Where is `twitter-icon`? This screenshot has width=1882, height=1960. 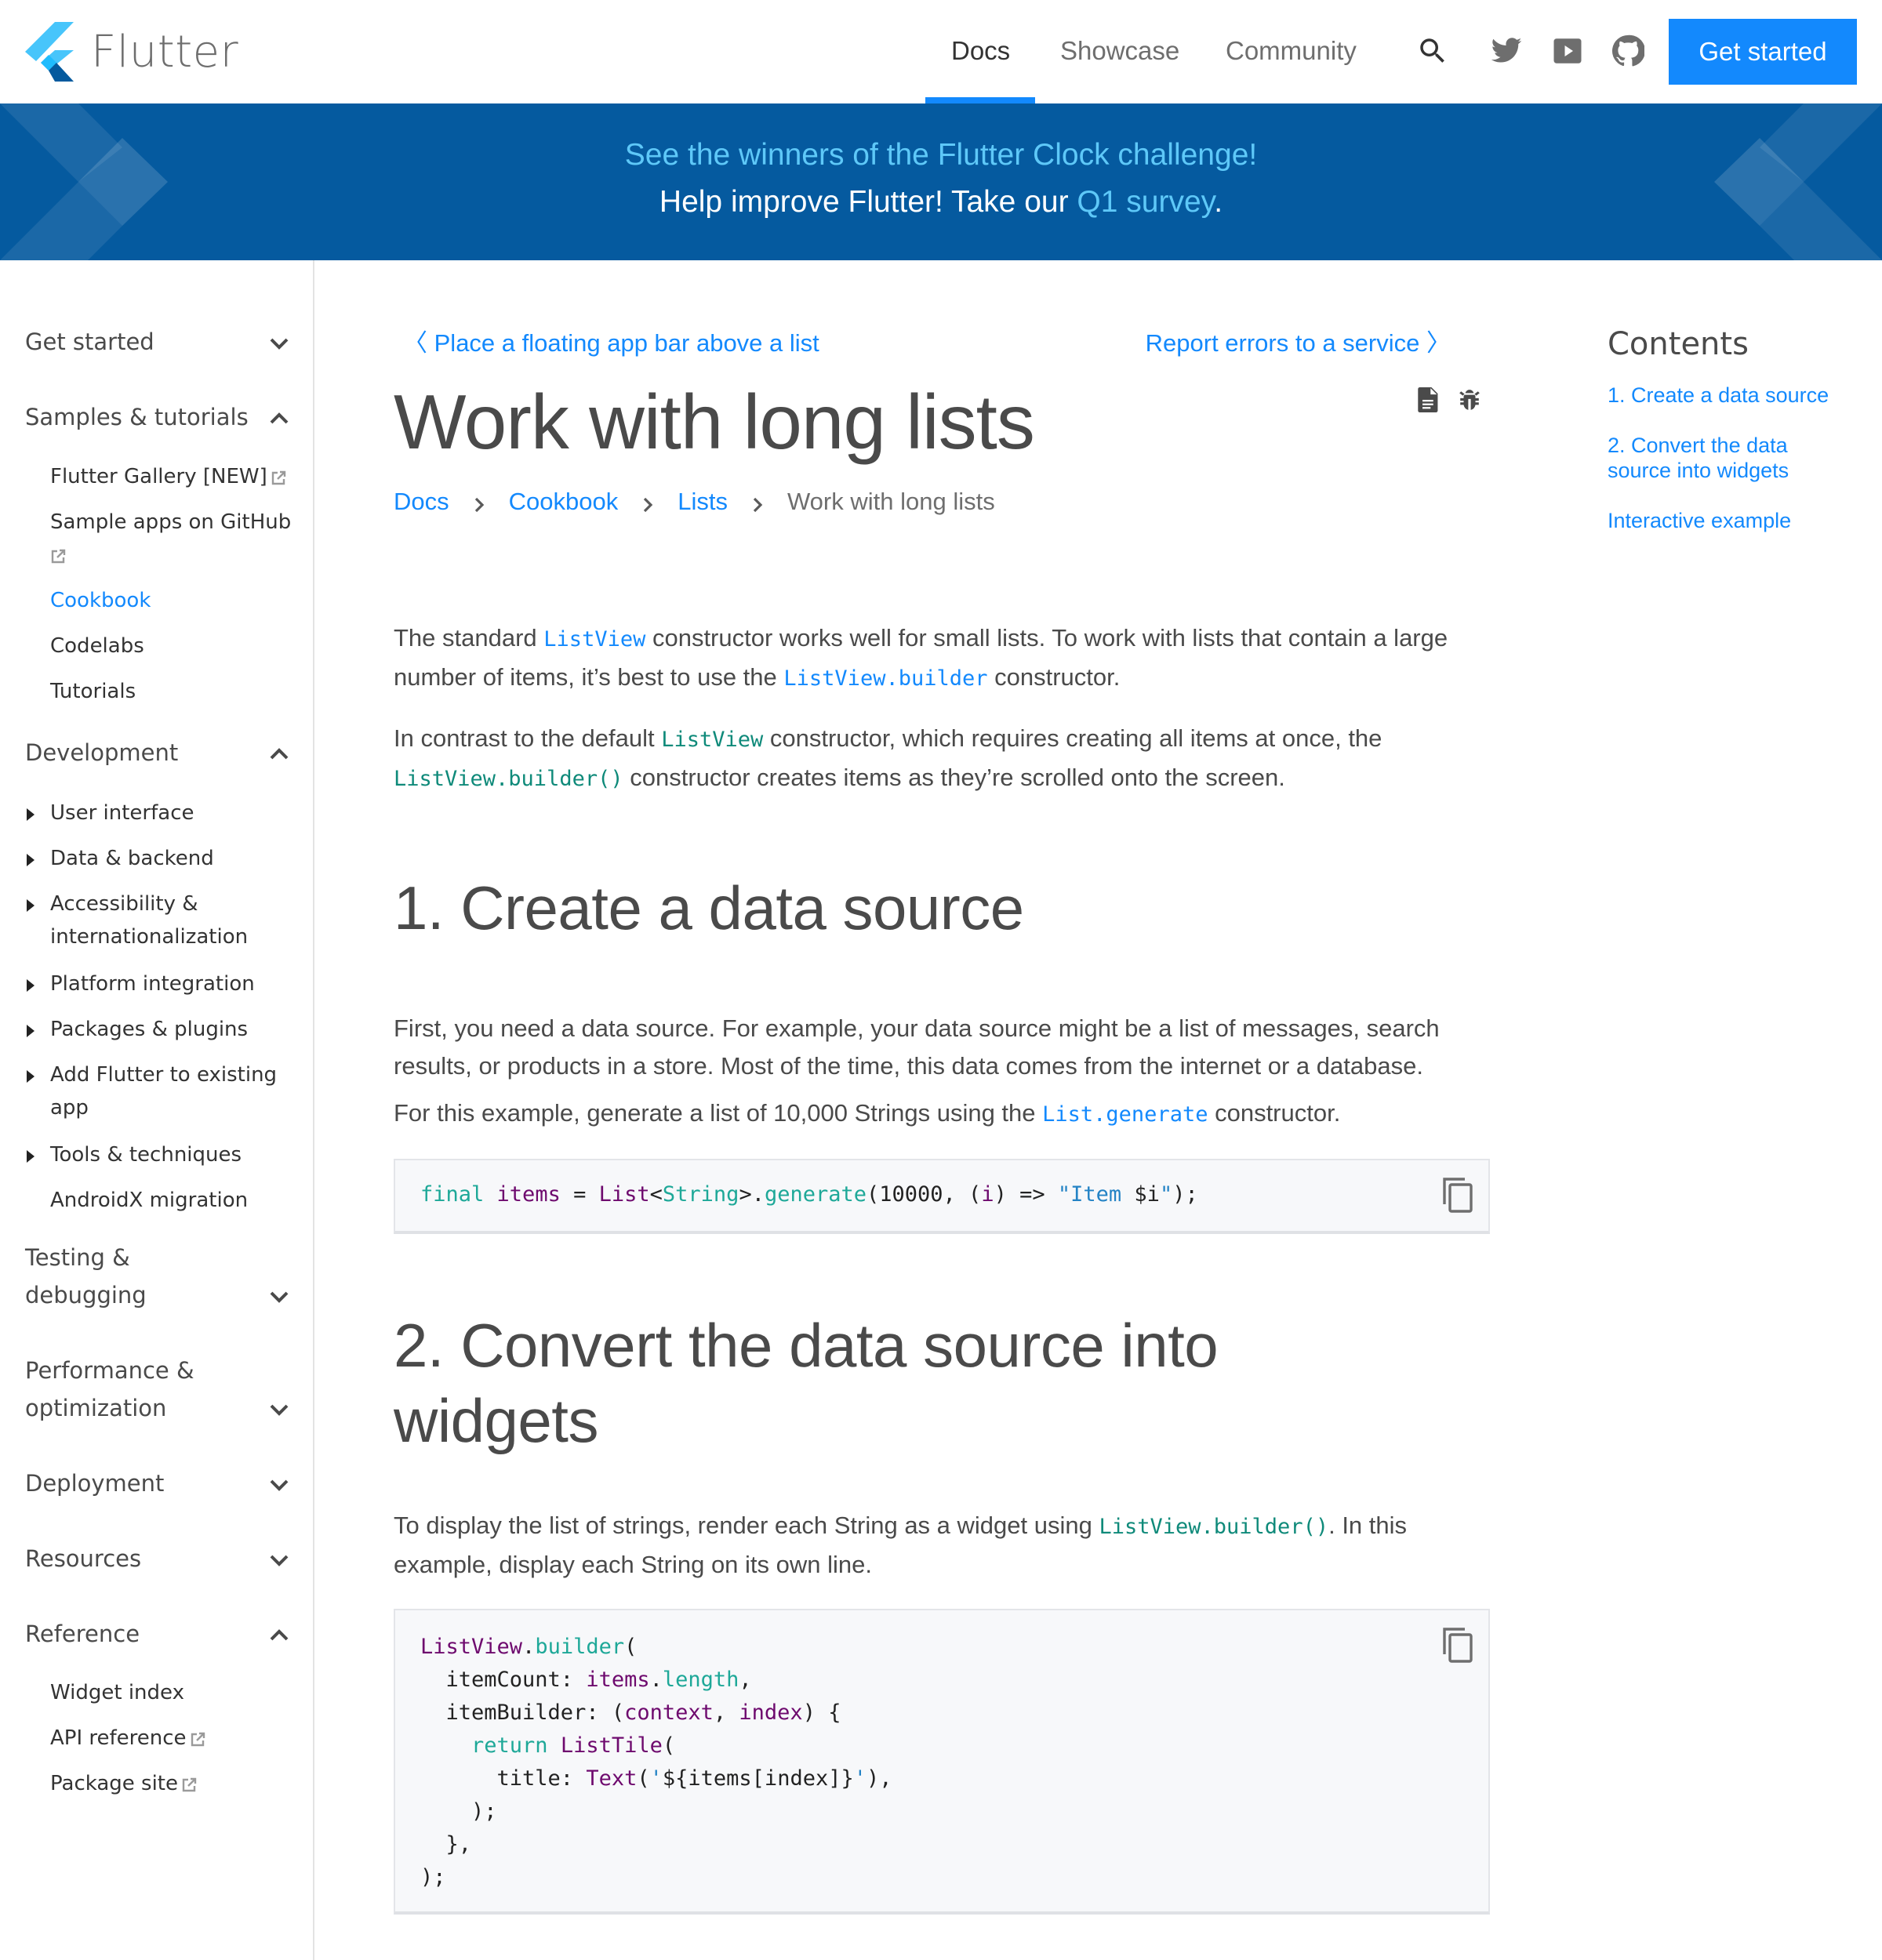
twitter-icon is located at coordinates (1506, 51).